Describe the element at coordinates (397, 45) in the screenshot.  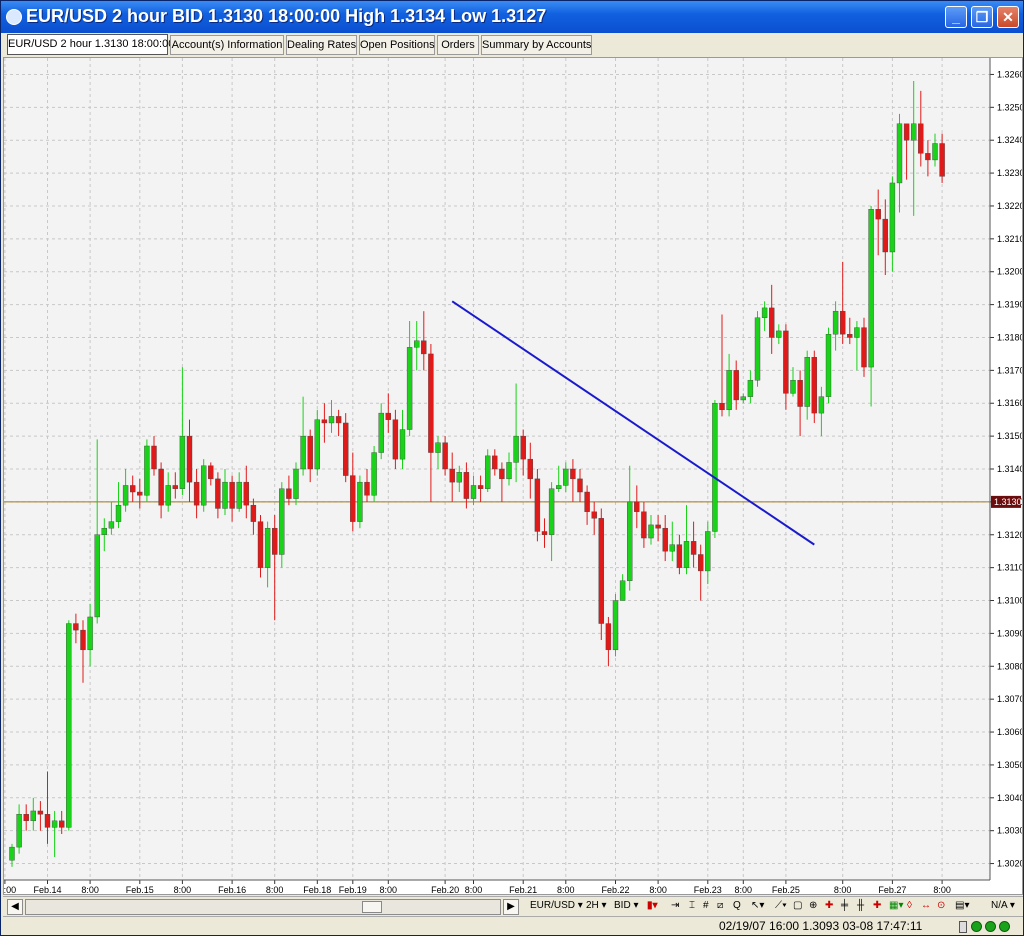
I see `tab-open-positions: Open Positions` at that location.